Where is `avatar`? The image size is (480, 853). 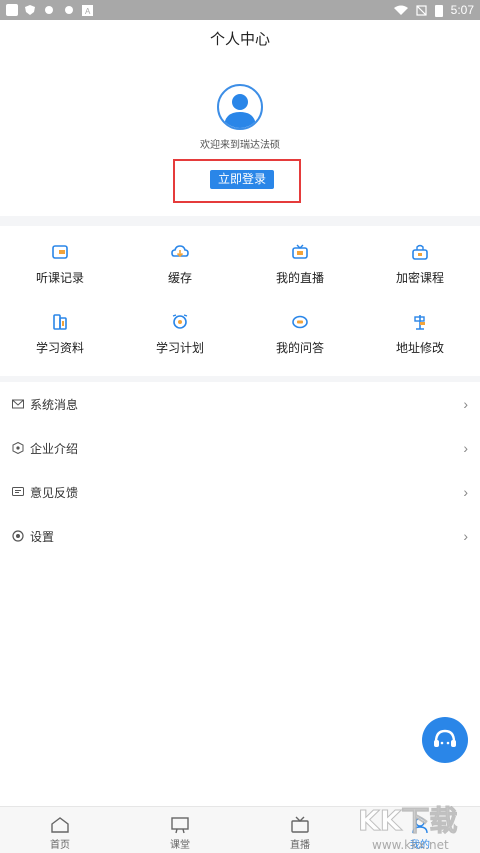
avatar is located at coordinates (240, 107).